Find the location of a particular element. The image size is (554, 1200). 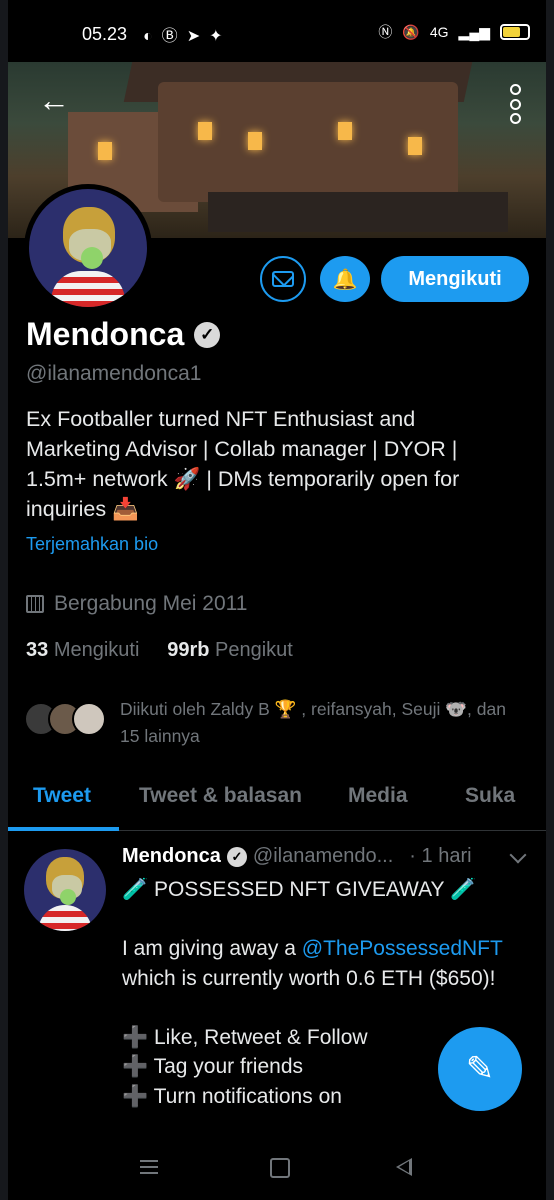

join-date: Bergabung Mei 2011 is located at coordinates (136, 604).